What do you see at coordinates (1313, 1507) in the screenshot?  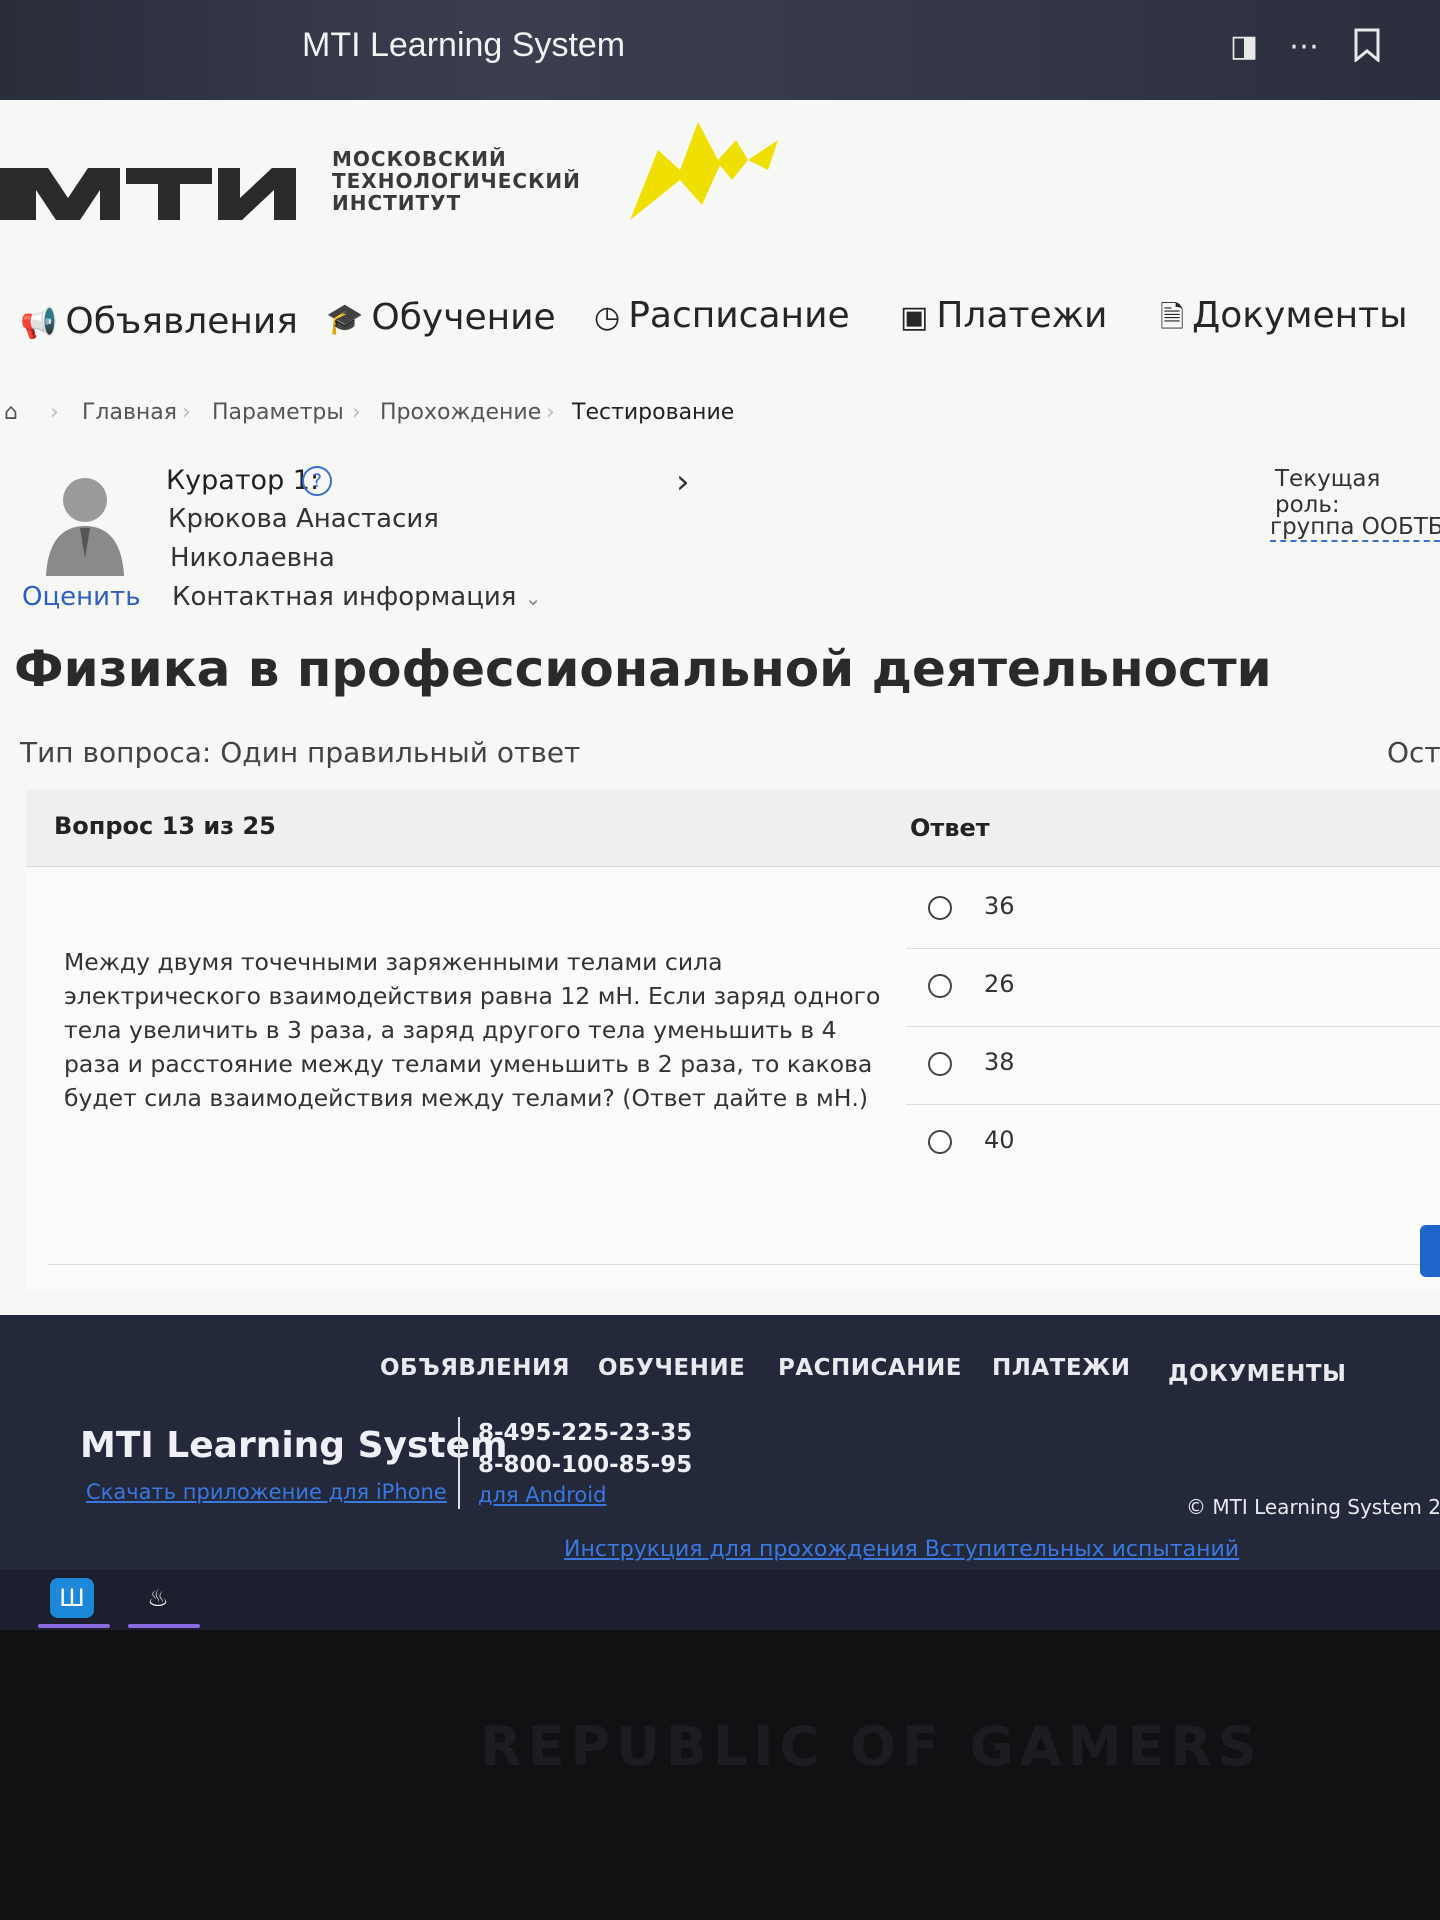 I see `copyright: © MTI Learning System 2020` at bounding box center [1313, 1507].